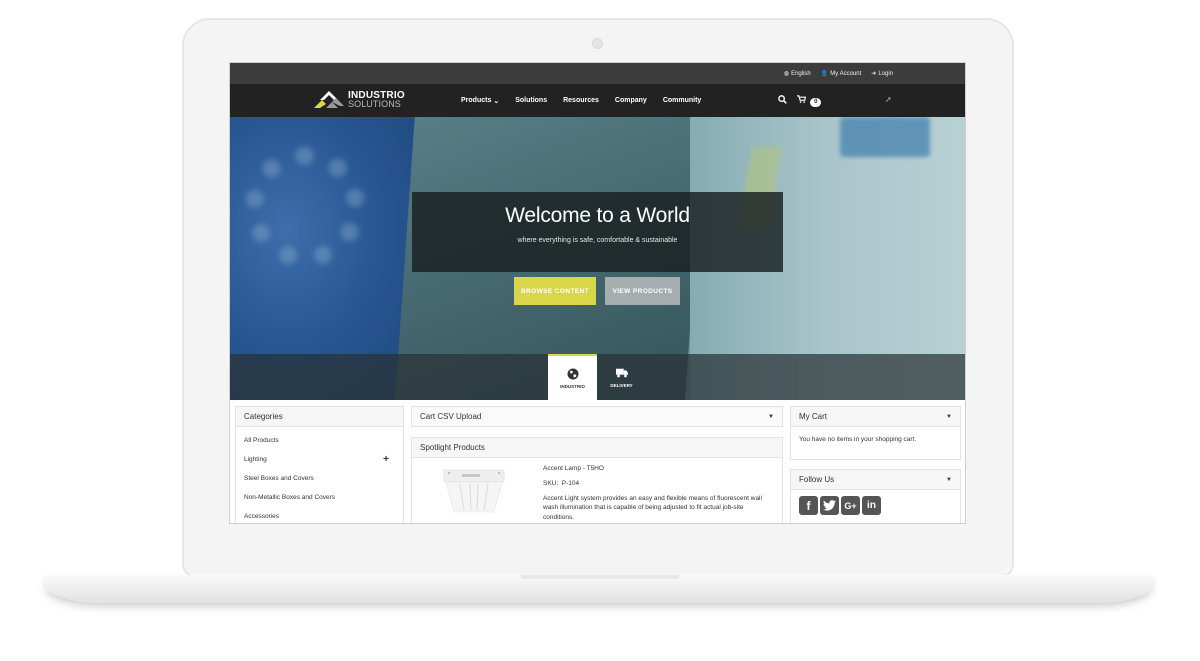 The image size is (1200, 661). Describe the element at coordinates (572, 373) in the screenshot. I see `globe-icon` at that location.